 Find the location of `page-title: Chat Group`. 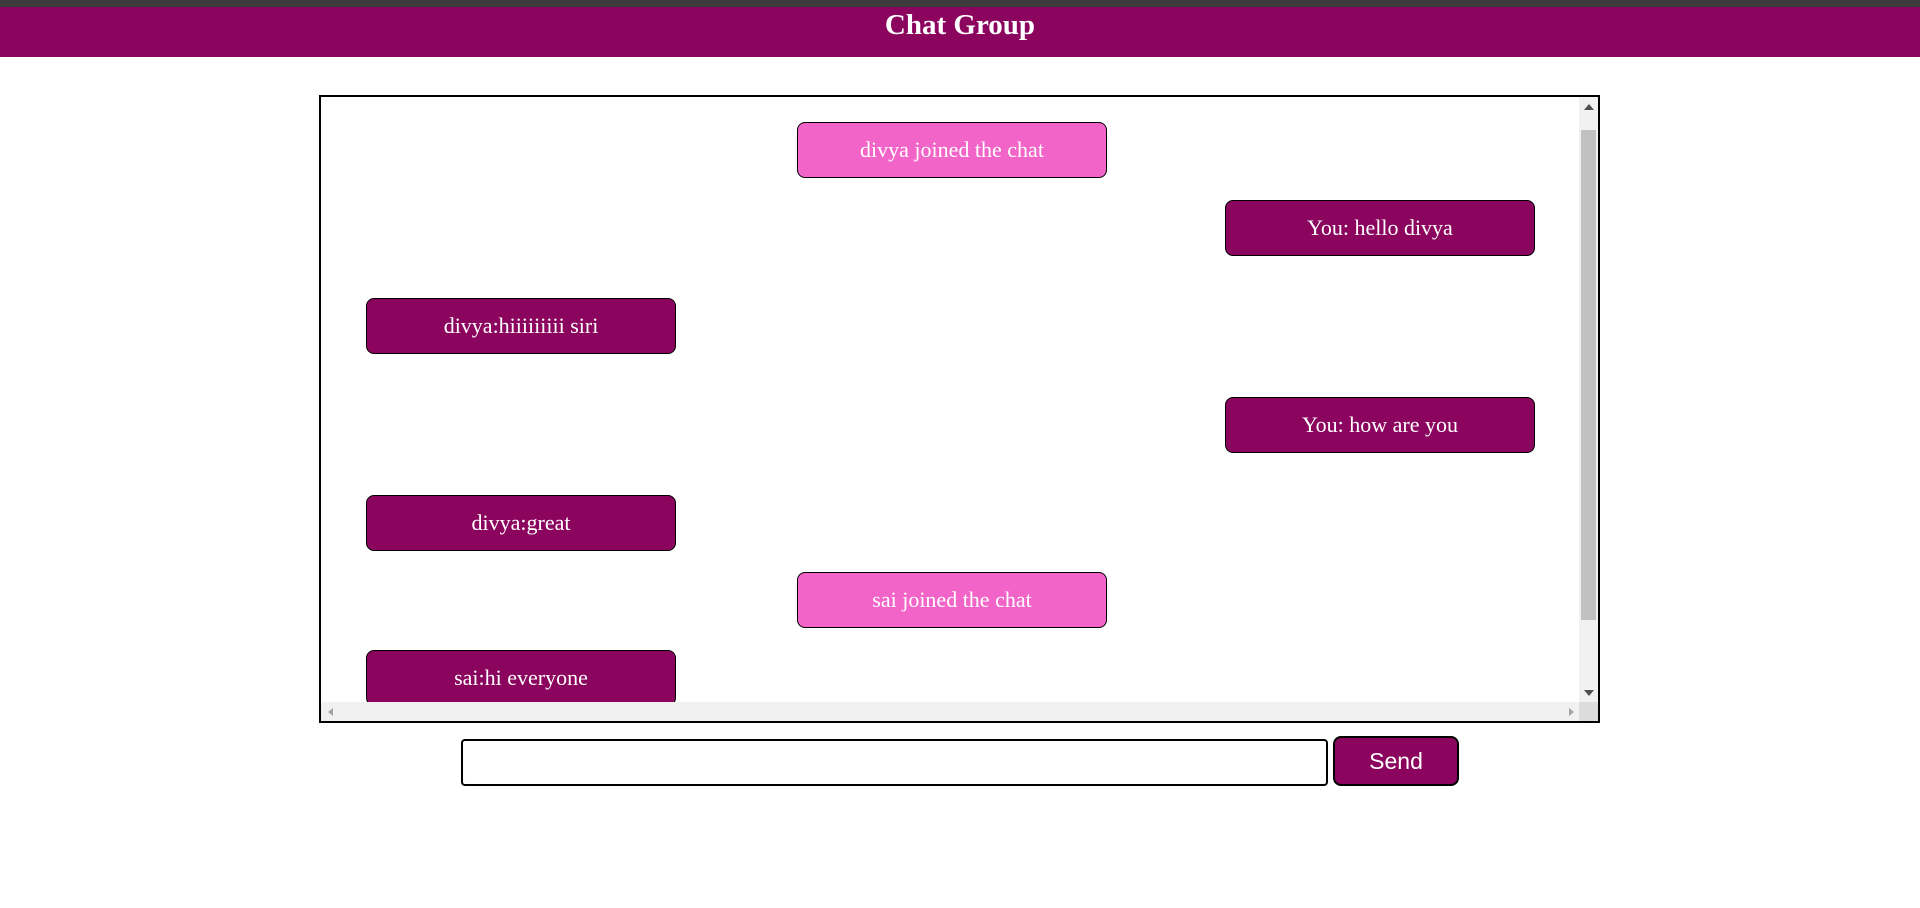

page-title: Chat Group is located at coordinates (960, 25).